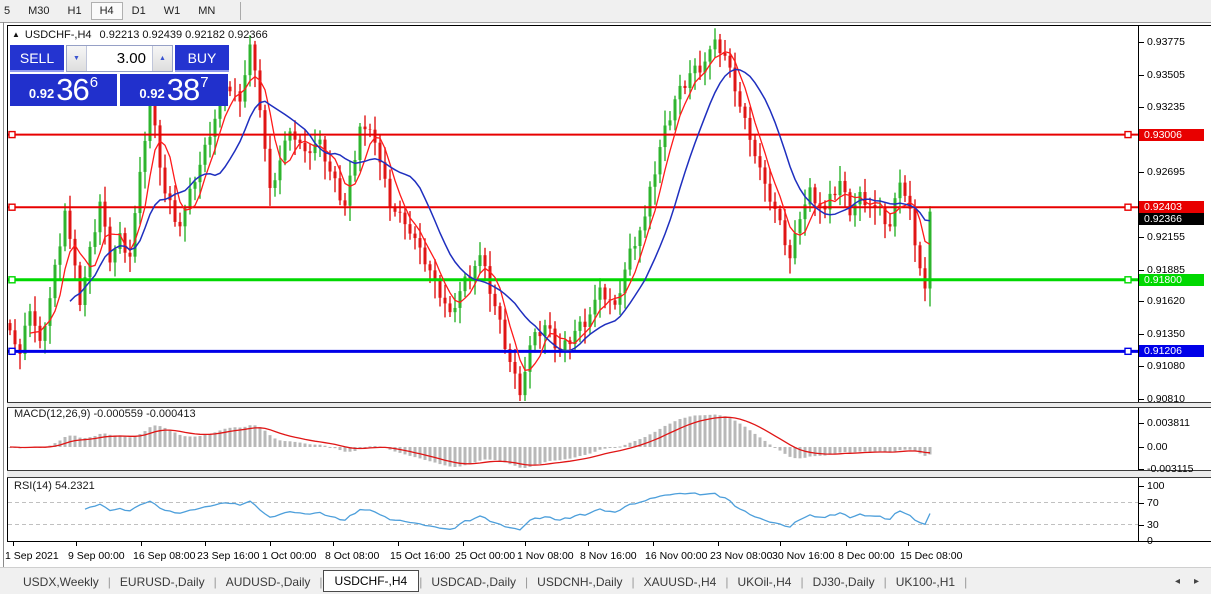 This screenshot has height=594, width=1211. I want to click on rsi-tick-label: 0, so click(1150, 541).